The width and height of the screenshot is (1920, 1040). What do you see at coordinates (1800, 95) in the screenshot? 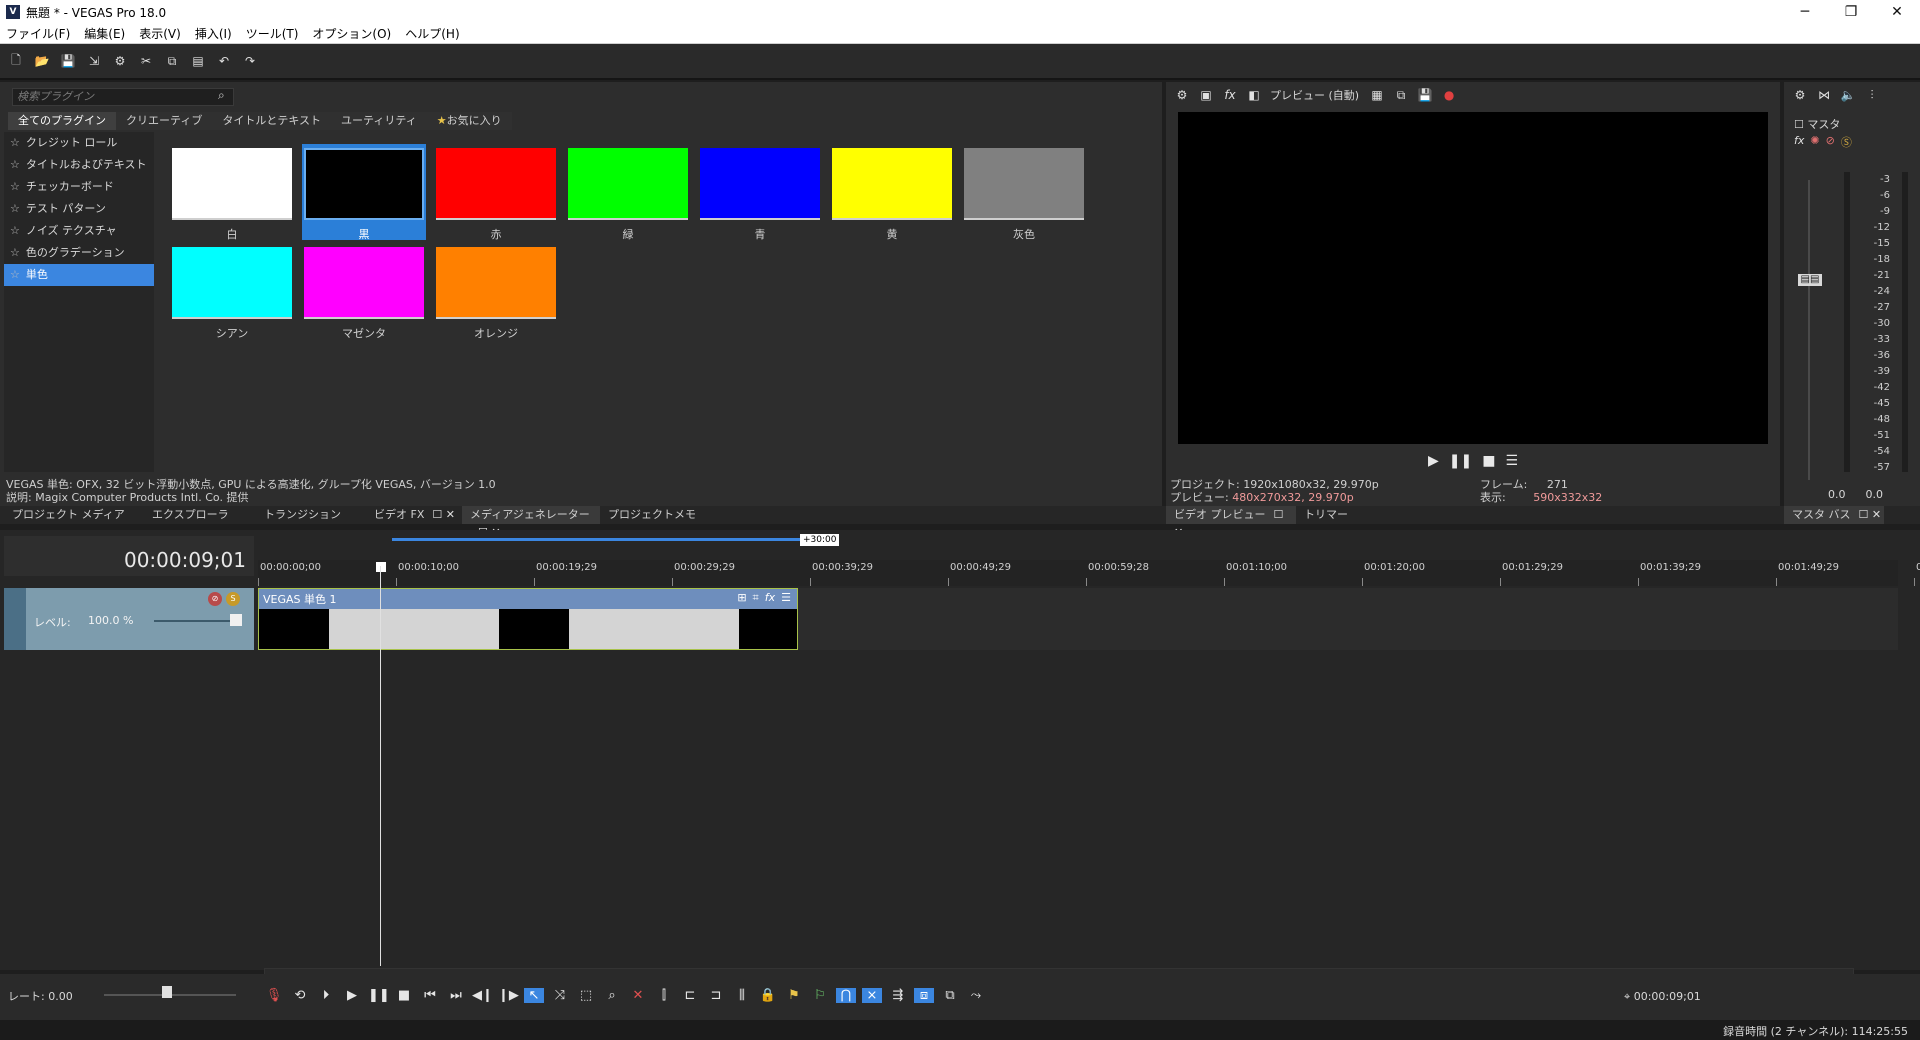
I see `gear-icon: ⚙` at bounding box center [1800, 95].